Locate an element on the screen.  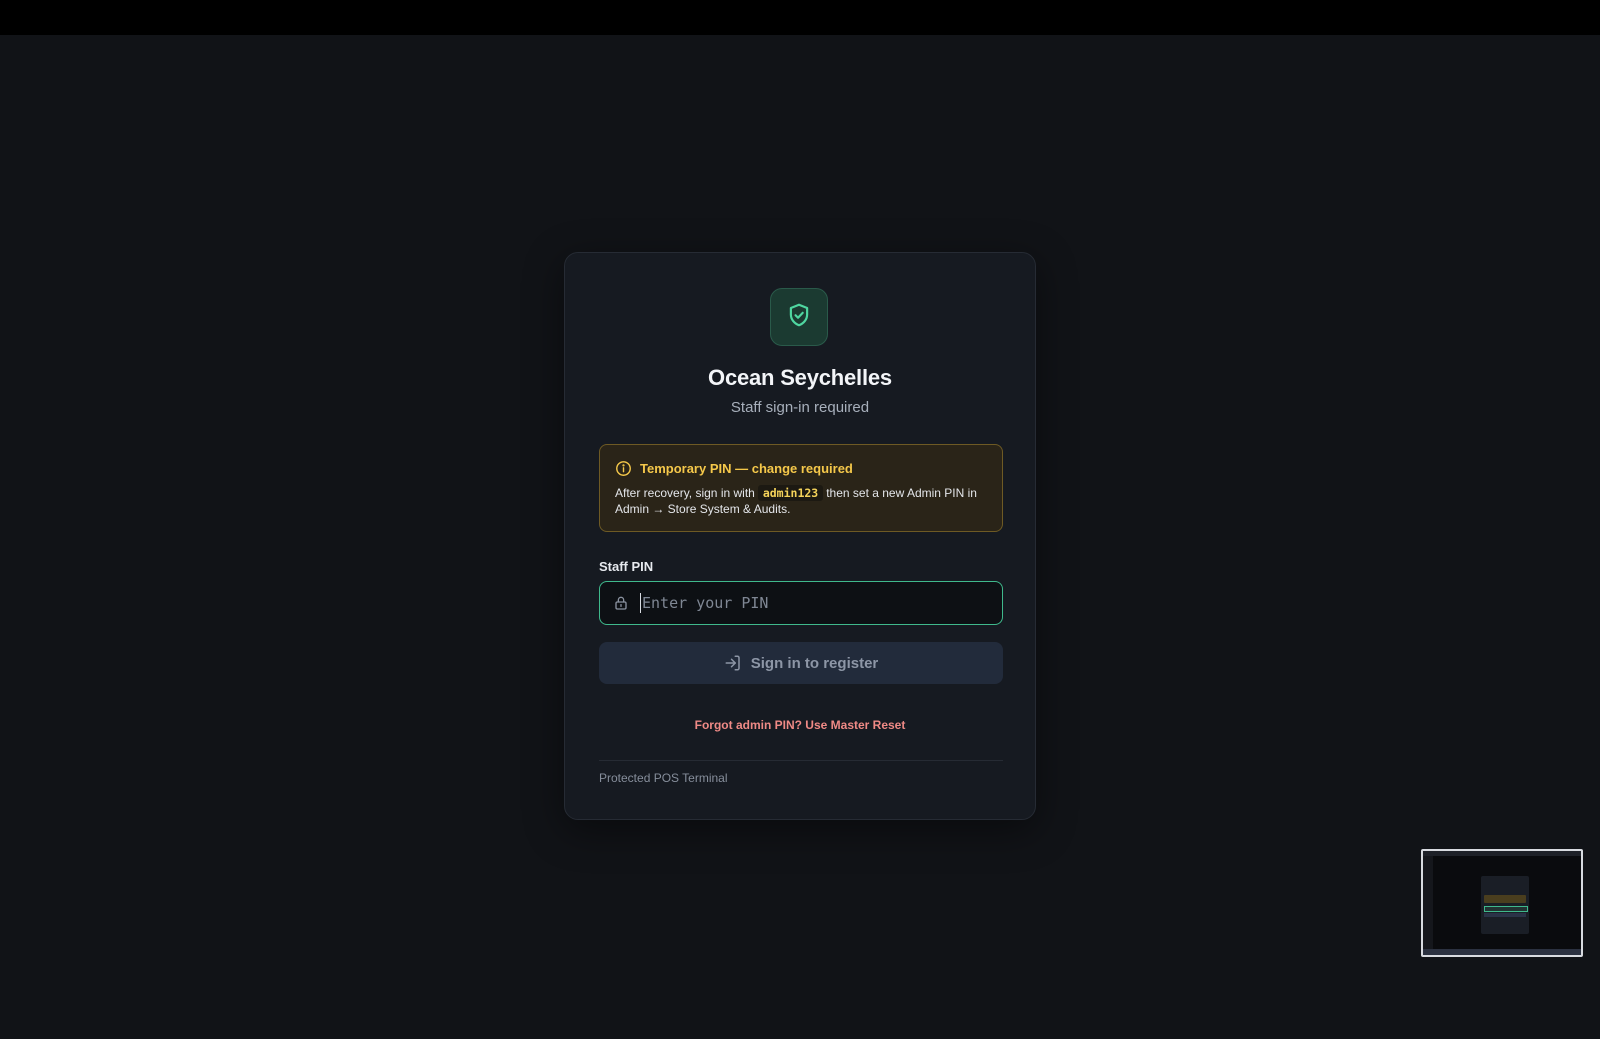
shield-check-icon is located at coordinates (799, 317).